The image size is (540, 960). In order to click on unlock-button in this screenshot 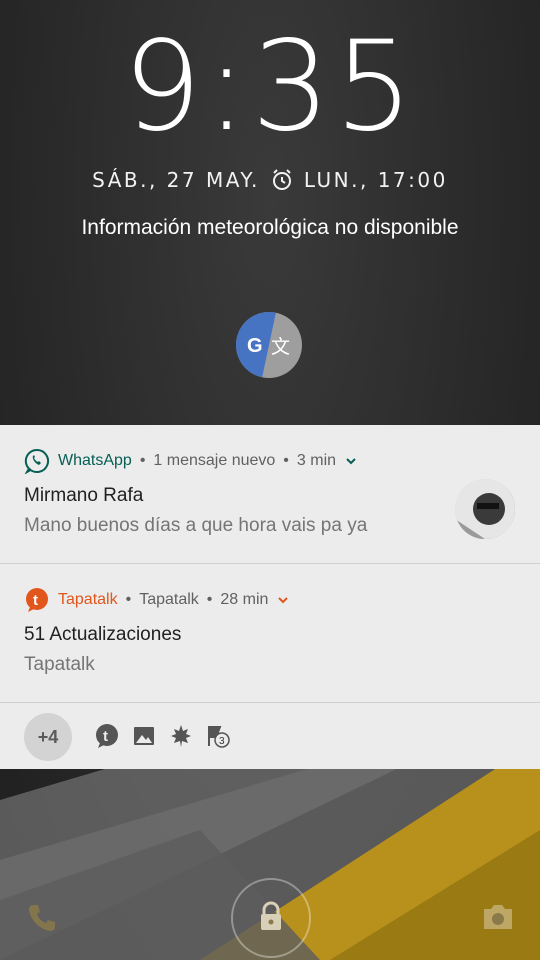, I will do `click(271, 918)`.